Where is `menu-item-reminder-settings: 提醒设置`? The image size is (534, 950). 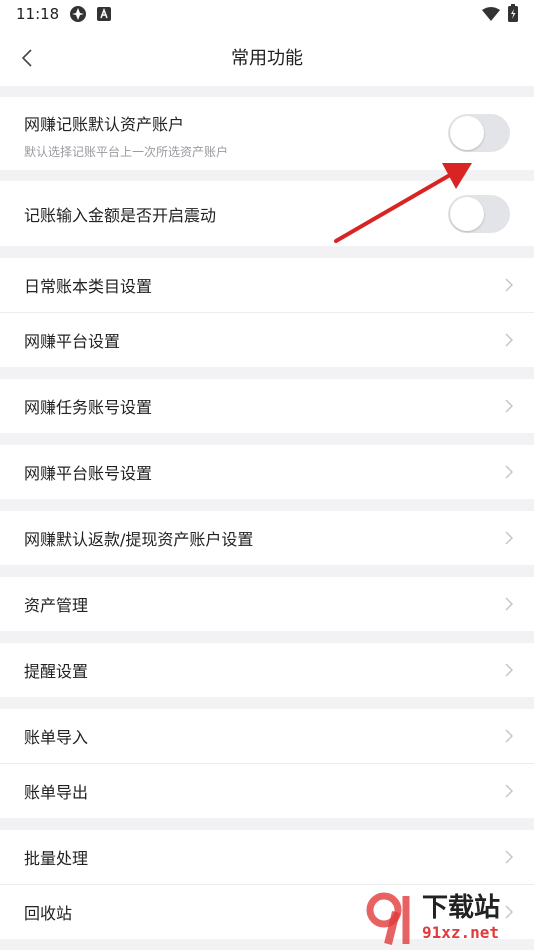 menu-item-reminder-settings: 提醒设置 is located at coordinates (267, 670).